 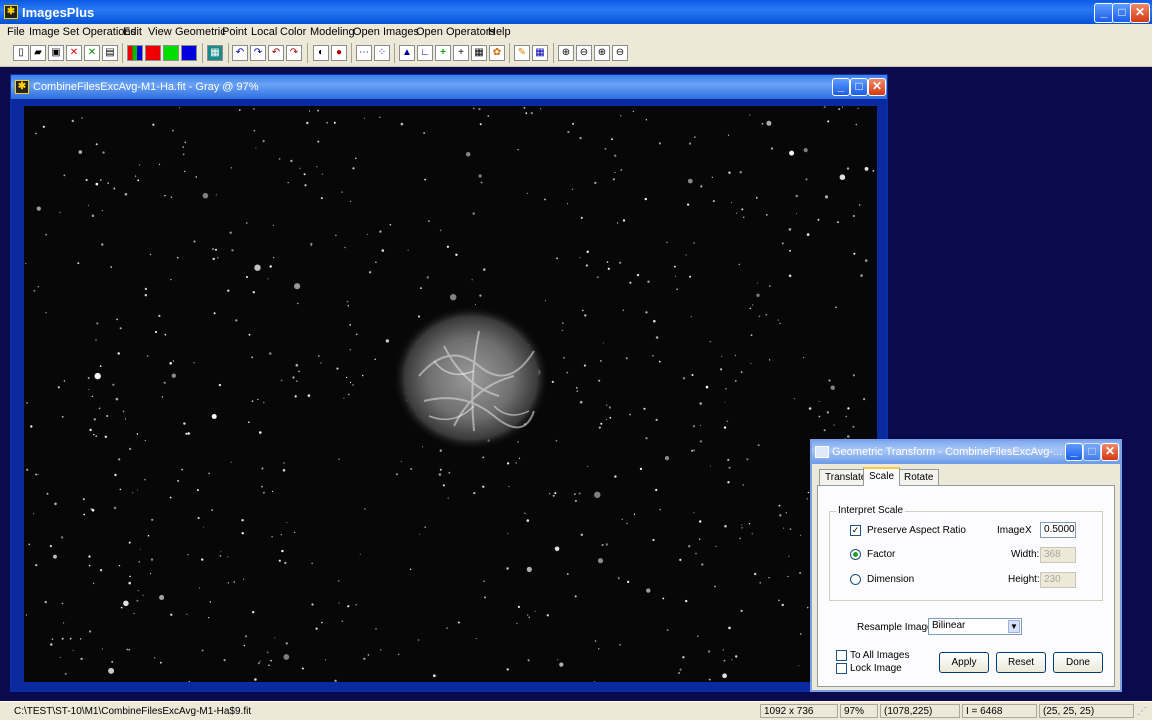 What do you see at coordinates (160, 32) in the screenshot?
I see `menu-view: View` at bounding box center [160, 32].